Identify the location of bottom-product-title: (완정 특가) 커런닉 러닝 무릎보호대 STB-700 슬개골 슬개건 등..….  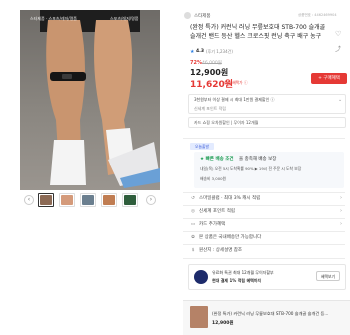
(270, 313).